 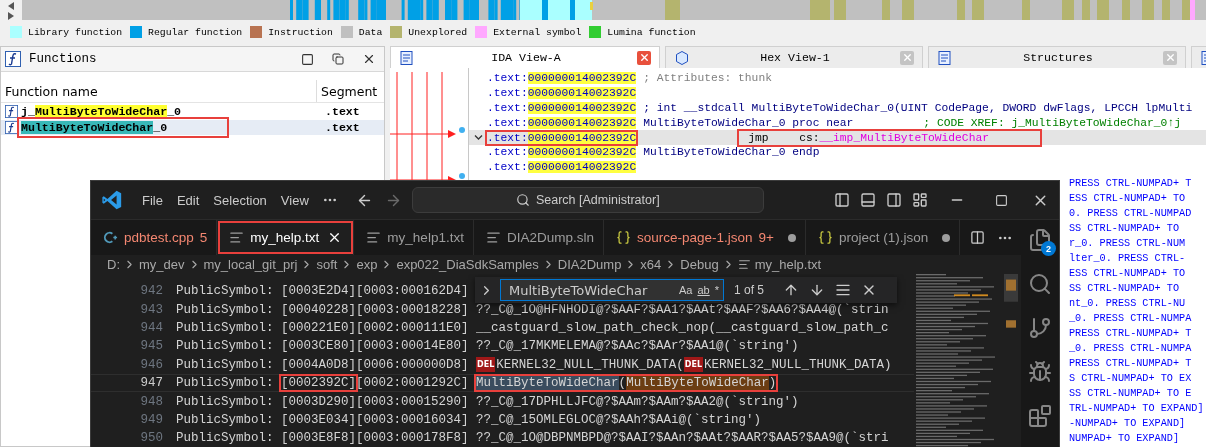 I want to click on legend-label: Instruction, so click(x=300, y=32).